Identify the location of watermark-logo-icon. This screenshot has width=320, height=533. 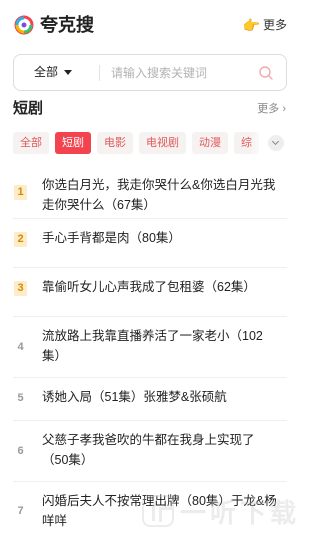
(158, 511).